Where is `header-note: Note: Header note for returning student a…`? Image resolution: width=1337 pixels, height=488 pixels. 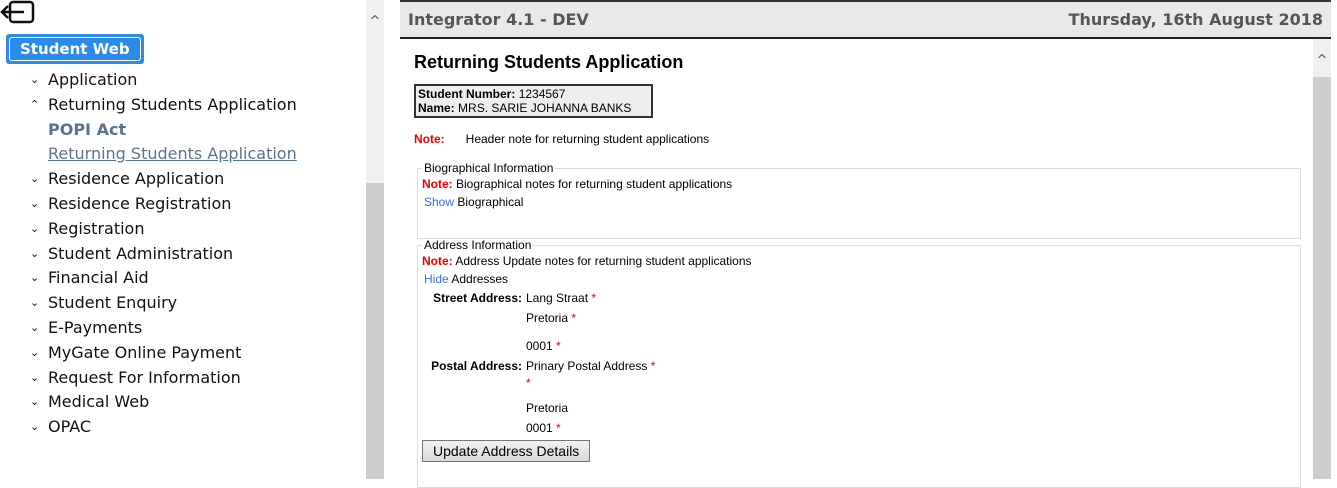 header-note: Note: Header note for returning student a… is located at coordinates (561, 139).